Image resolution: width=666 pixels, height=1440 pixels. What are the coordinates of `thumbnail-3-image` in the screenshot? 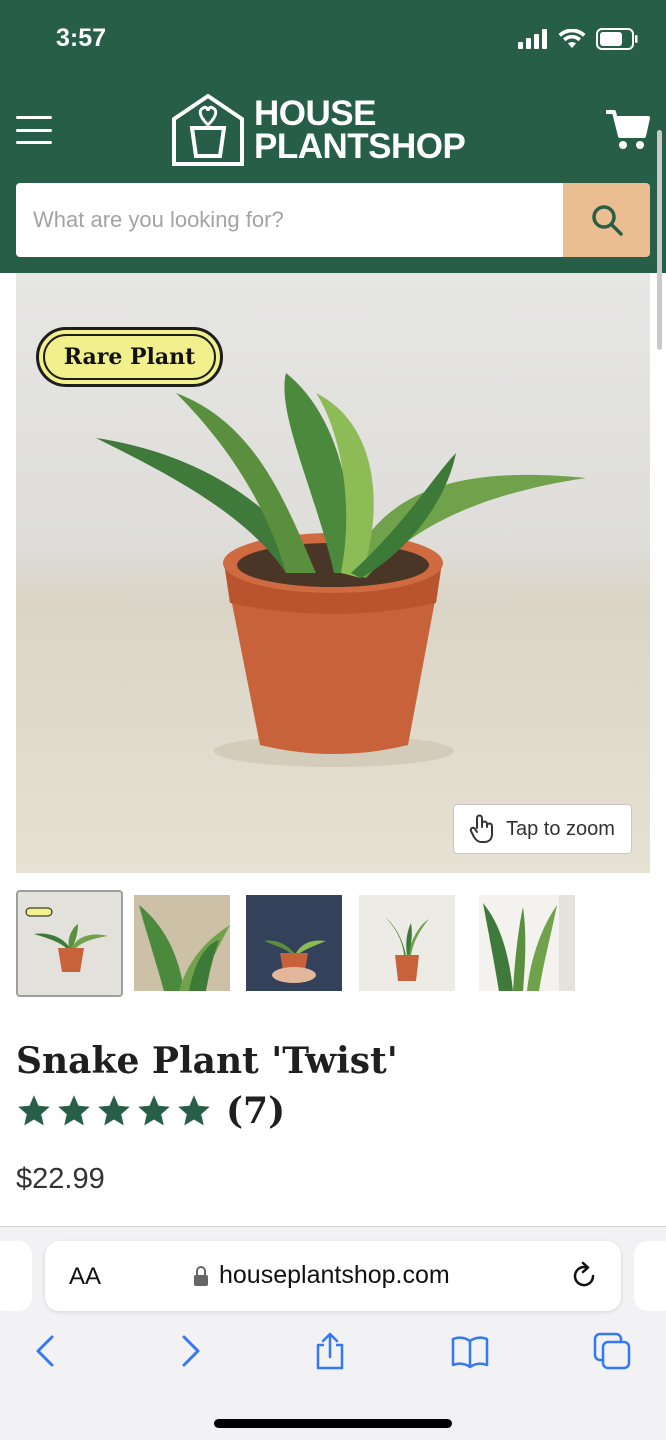 It's located at (294, 943).